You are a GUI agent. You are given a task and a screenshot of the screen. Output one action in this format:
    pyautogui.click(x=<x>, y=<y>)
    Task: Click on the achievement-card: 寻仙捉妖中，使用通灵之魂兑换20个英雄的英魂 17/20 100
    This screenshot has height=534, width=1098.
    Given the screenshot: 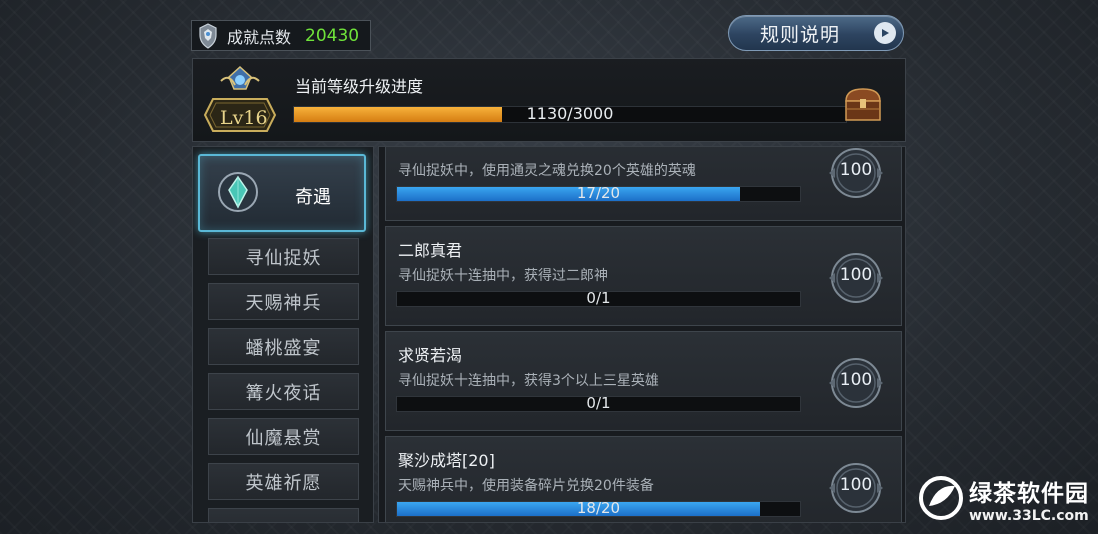 What is the action you would take?
    pyautogui.click(x=643, y=184)
    